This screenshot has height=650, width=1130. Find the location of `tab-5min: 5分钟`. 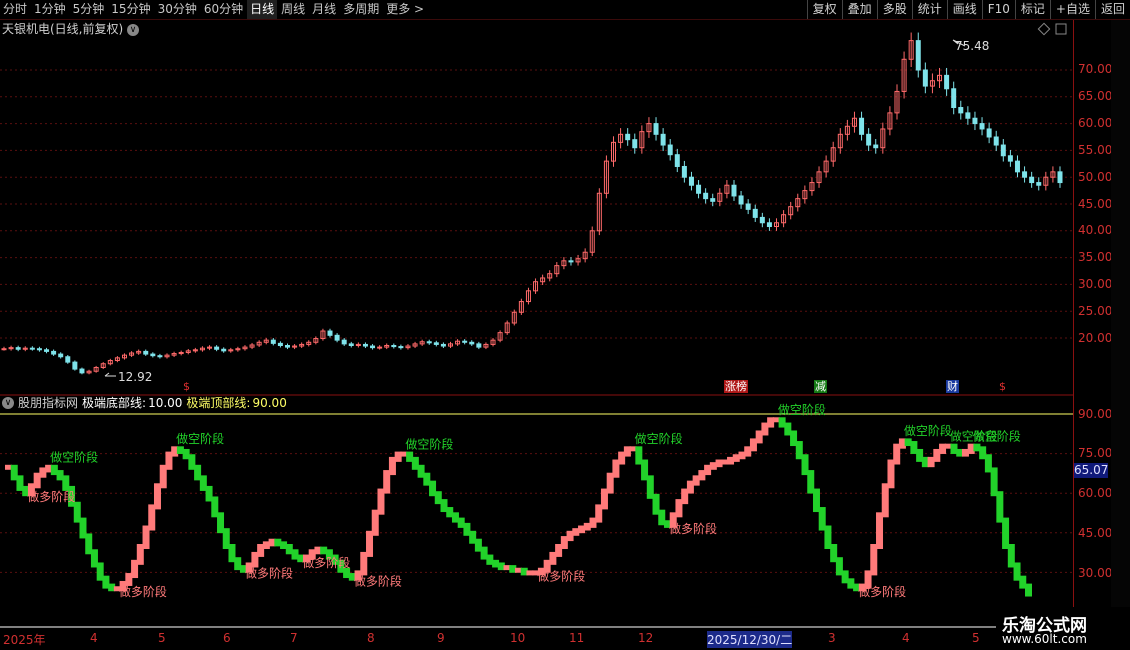

tab-5min: 5分钟 is located at coordinates (89, 9).